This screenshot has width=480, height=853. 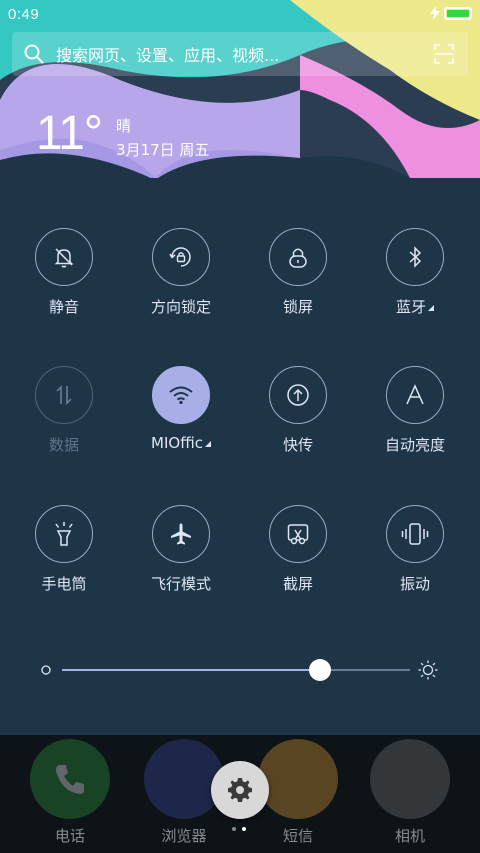 I want to click on charging-icon, so click(x=435, y=13).